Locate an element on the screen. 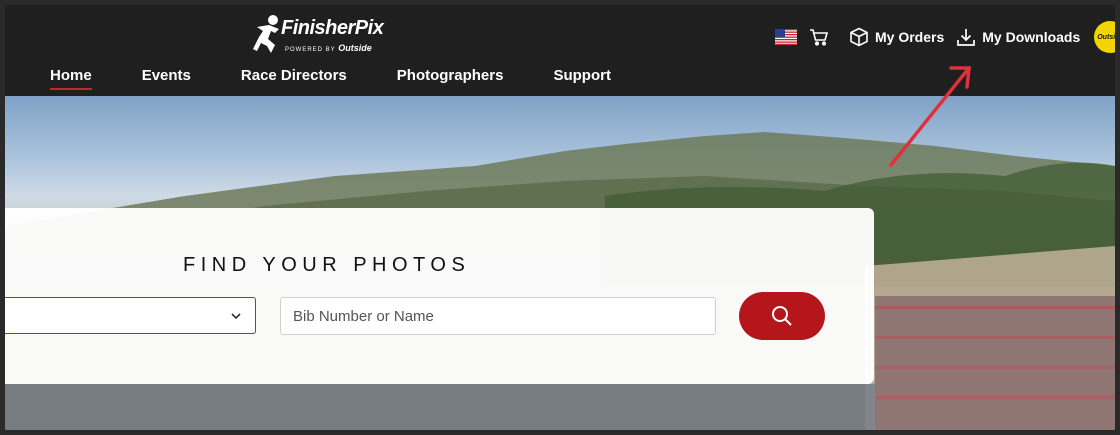  finisherpix-logo: FinisherPix POWERED BY Outside is located at coordinates (326, 36).